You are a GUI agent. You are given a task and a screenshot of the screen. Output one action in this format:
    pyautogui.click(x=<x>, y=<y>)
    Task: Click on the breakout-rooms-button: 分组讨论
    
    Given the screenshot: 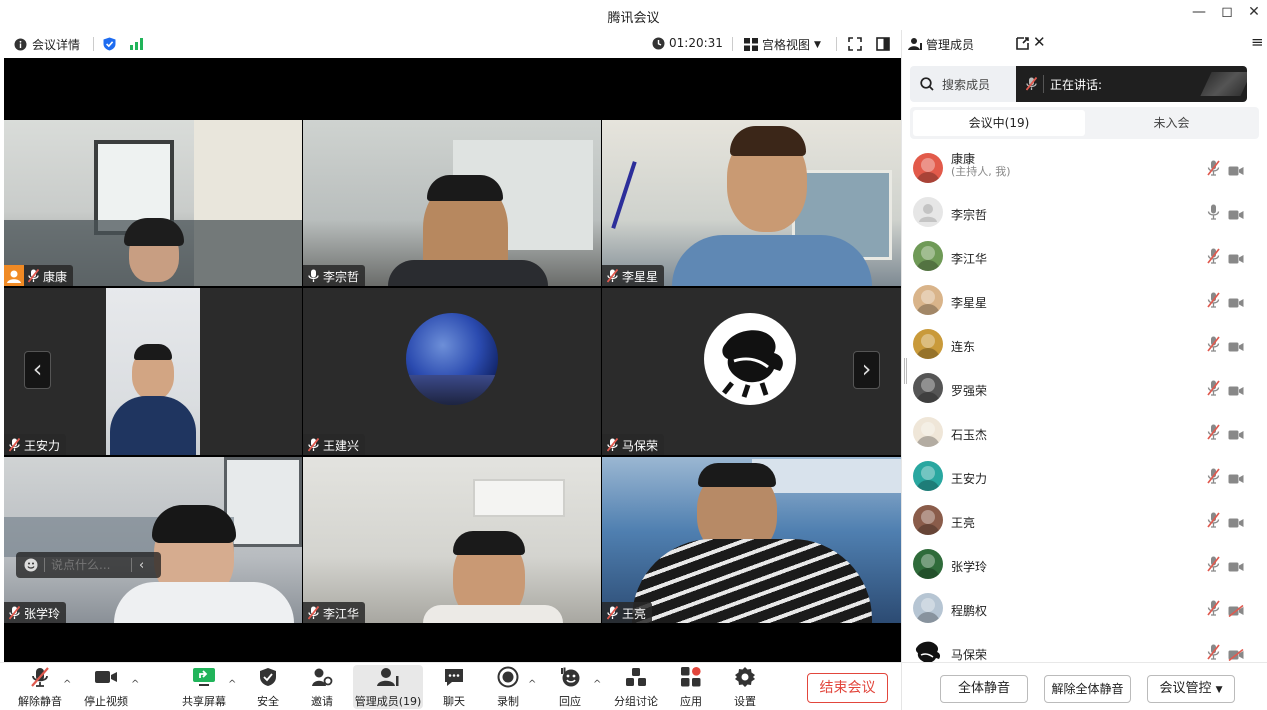 What is the action you would take?
    pyautogui.click(x=636, y=687)
    